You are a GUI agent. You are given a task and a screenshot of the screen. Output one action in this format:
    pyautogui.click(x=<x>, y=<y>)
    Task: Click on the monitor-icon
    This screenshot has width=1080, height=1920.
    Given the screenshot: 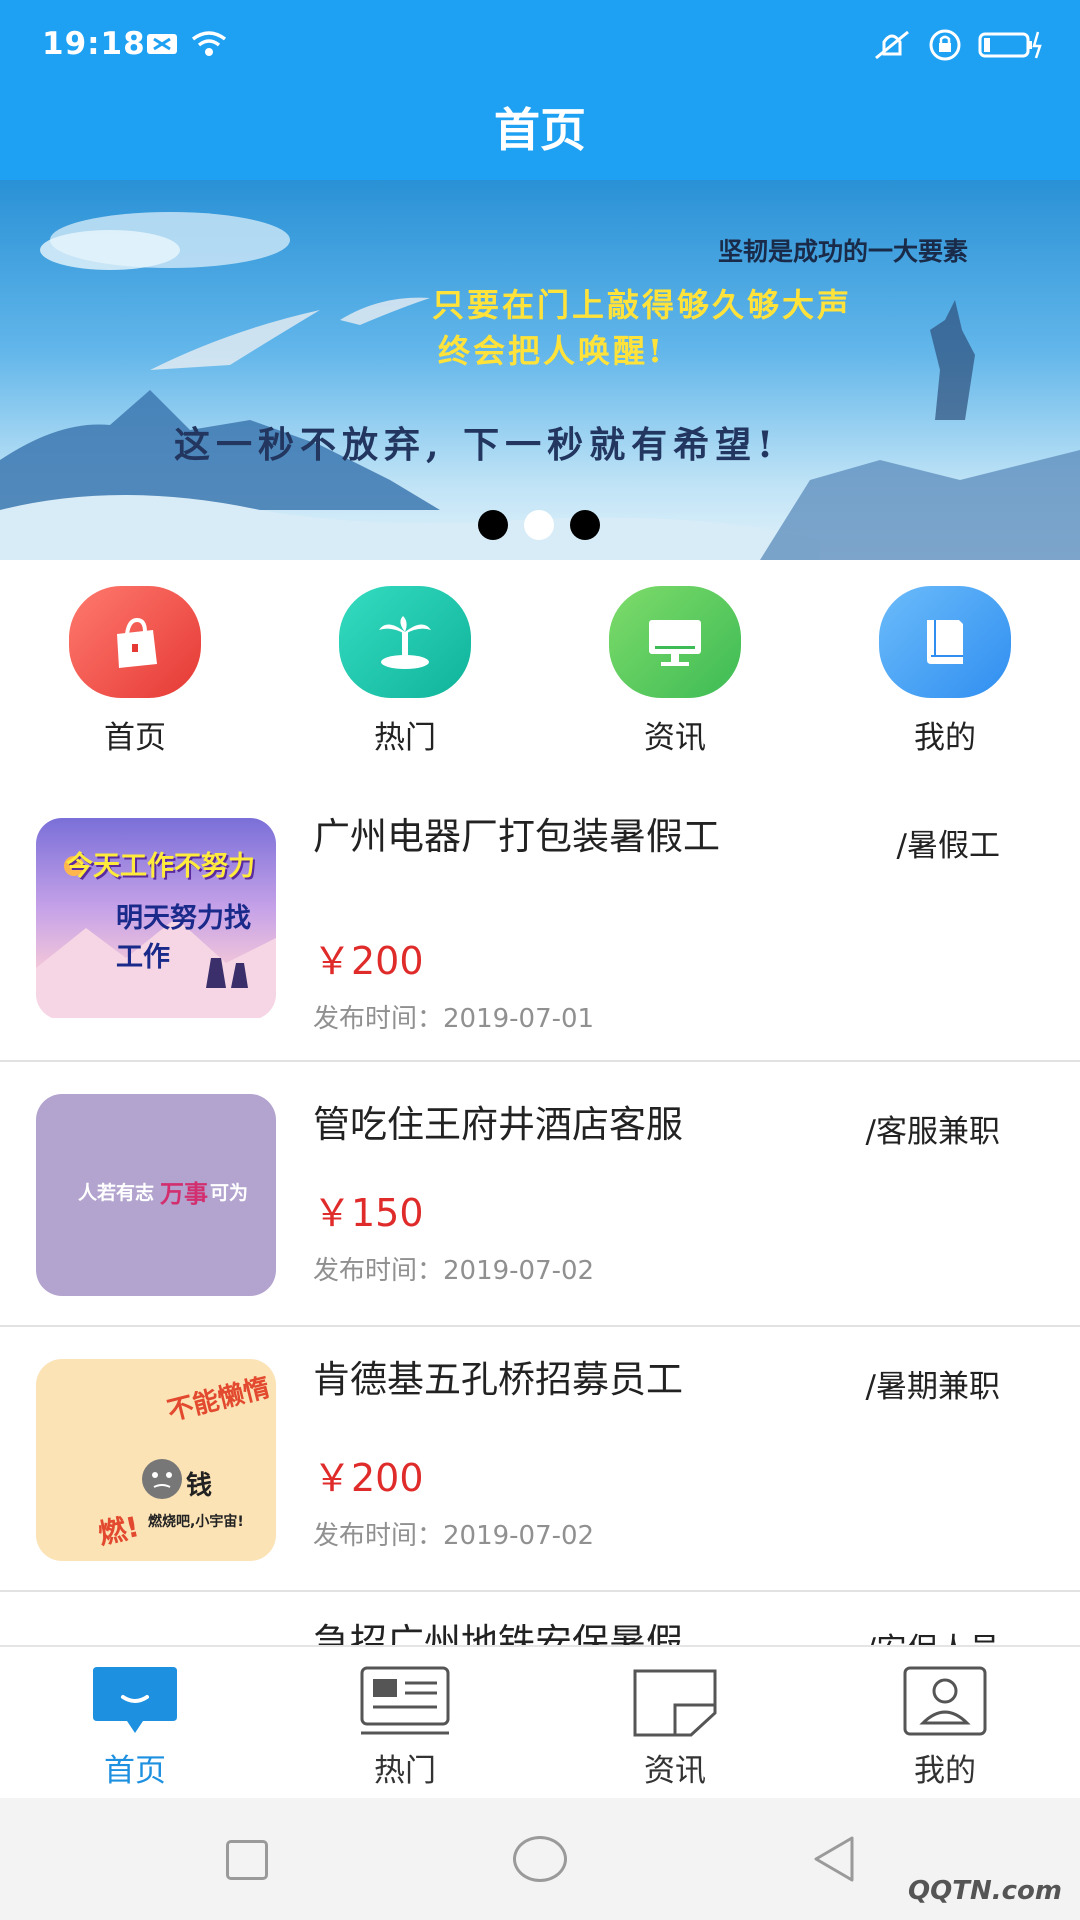 What is the action you would take?
    pyautogui.click(x=675, y=642)
    